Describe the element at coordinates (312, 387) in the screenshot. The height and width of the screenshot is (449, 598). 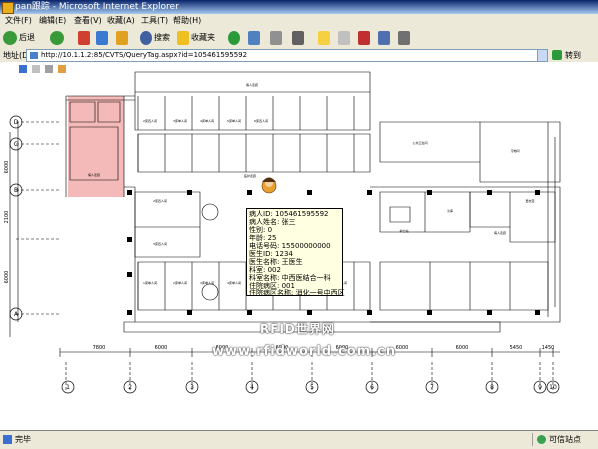
I see `grid-col-label: 5` at that location.